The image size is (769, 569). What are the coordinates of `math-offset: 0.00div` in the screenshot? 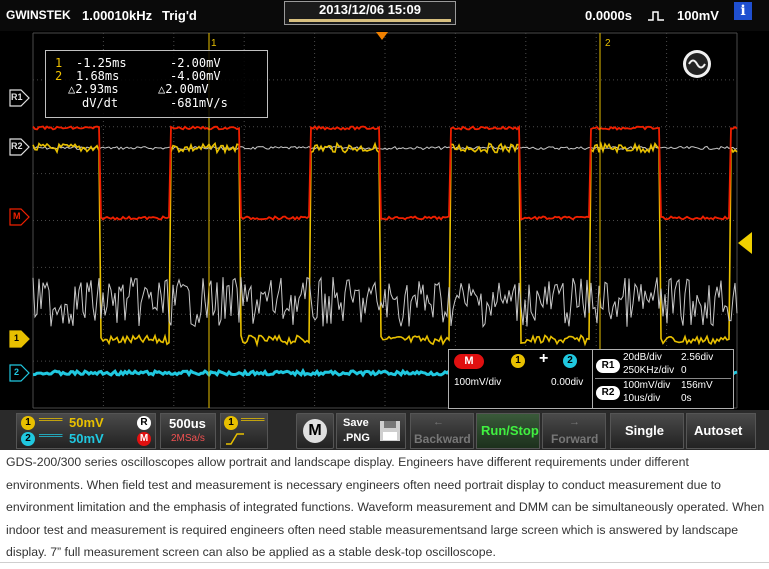 It's located at (567, 382).